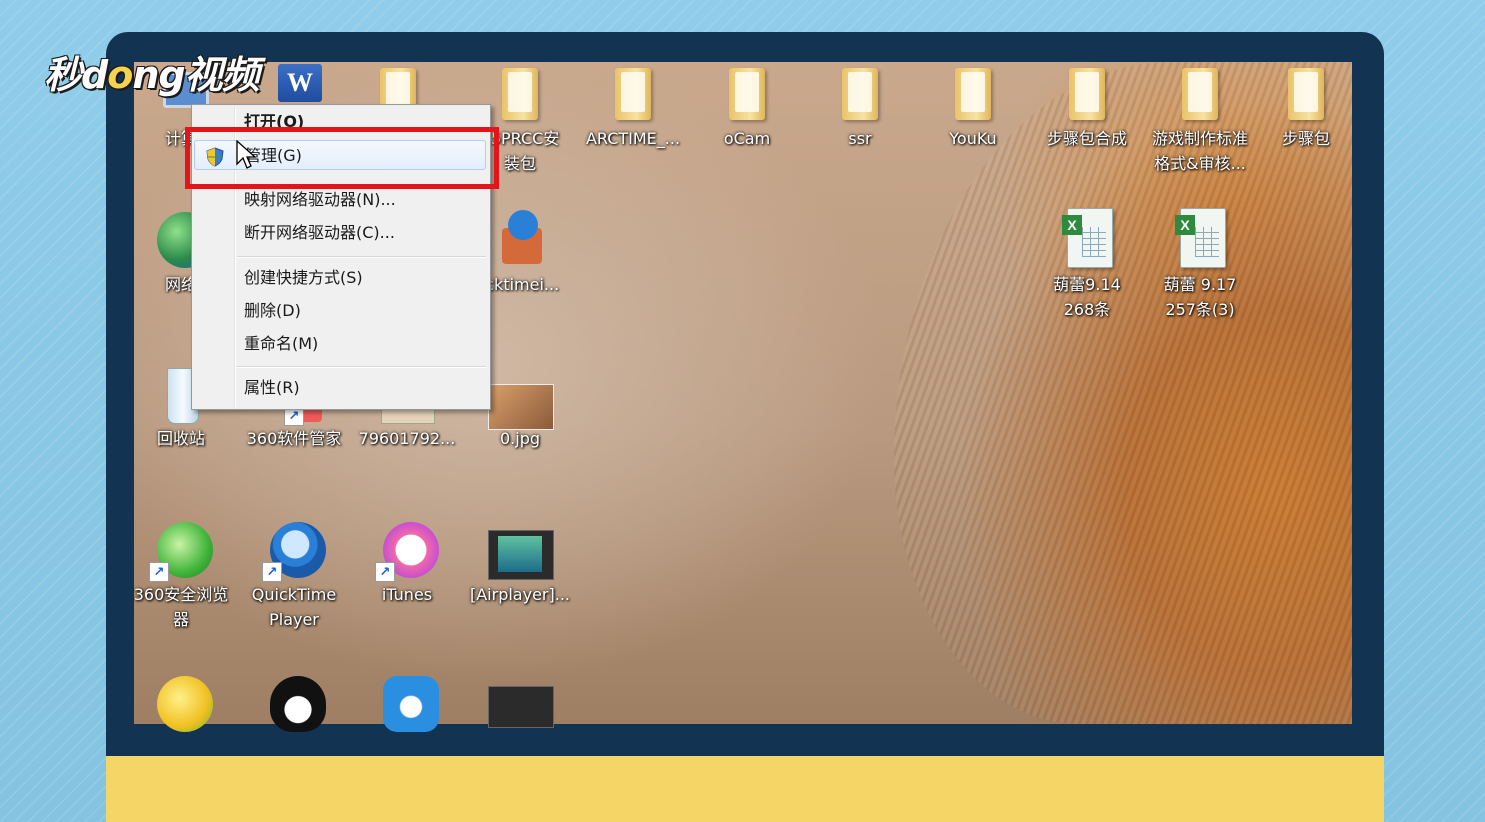 Image resolution: width=1485 pixels, height=822 pixels. I want to click on menu-item-delete: 删除(D), so click(340, 311).